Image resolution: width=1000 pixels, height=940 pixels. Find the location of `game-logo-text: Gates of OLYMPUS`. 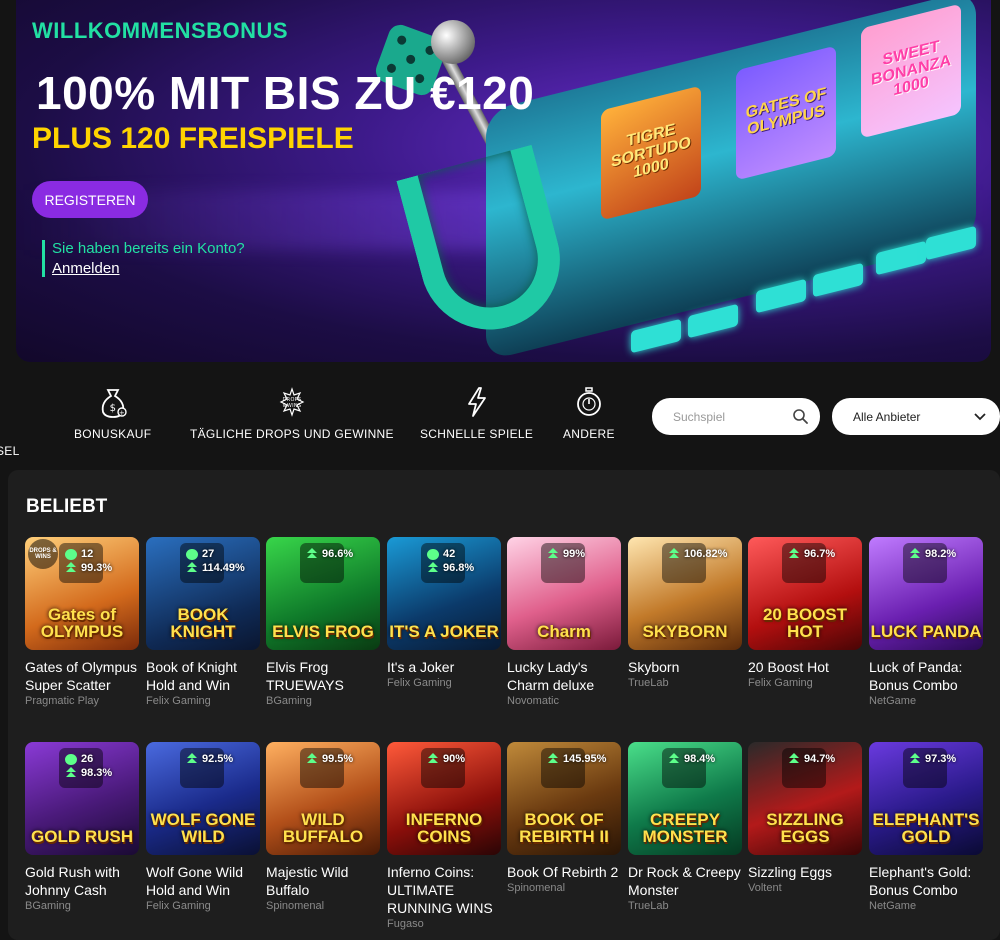

game-logo-text: Gates of OLYMPUS is located at coordinates (82, 623).